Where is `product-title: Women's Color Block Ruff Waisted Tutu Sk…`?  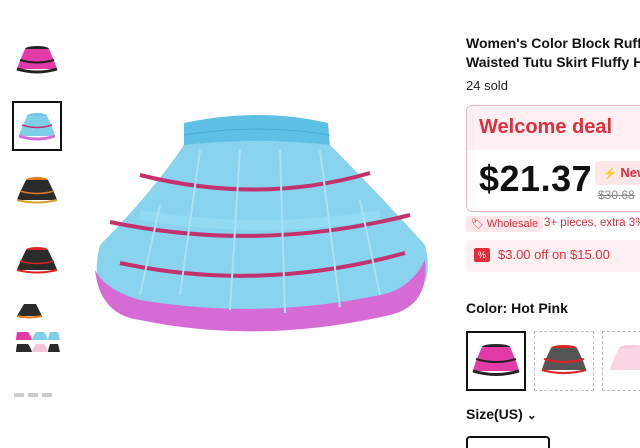 product-title: Women's Color Block Ruff Waisted Tutu Sk… is located at coordinates (553, 53).